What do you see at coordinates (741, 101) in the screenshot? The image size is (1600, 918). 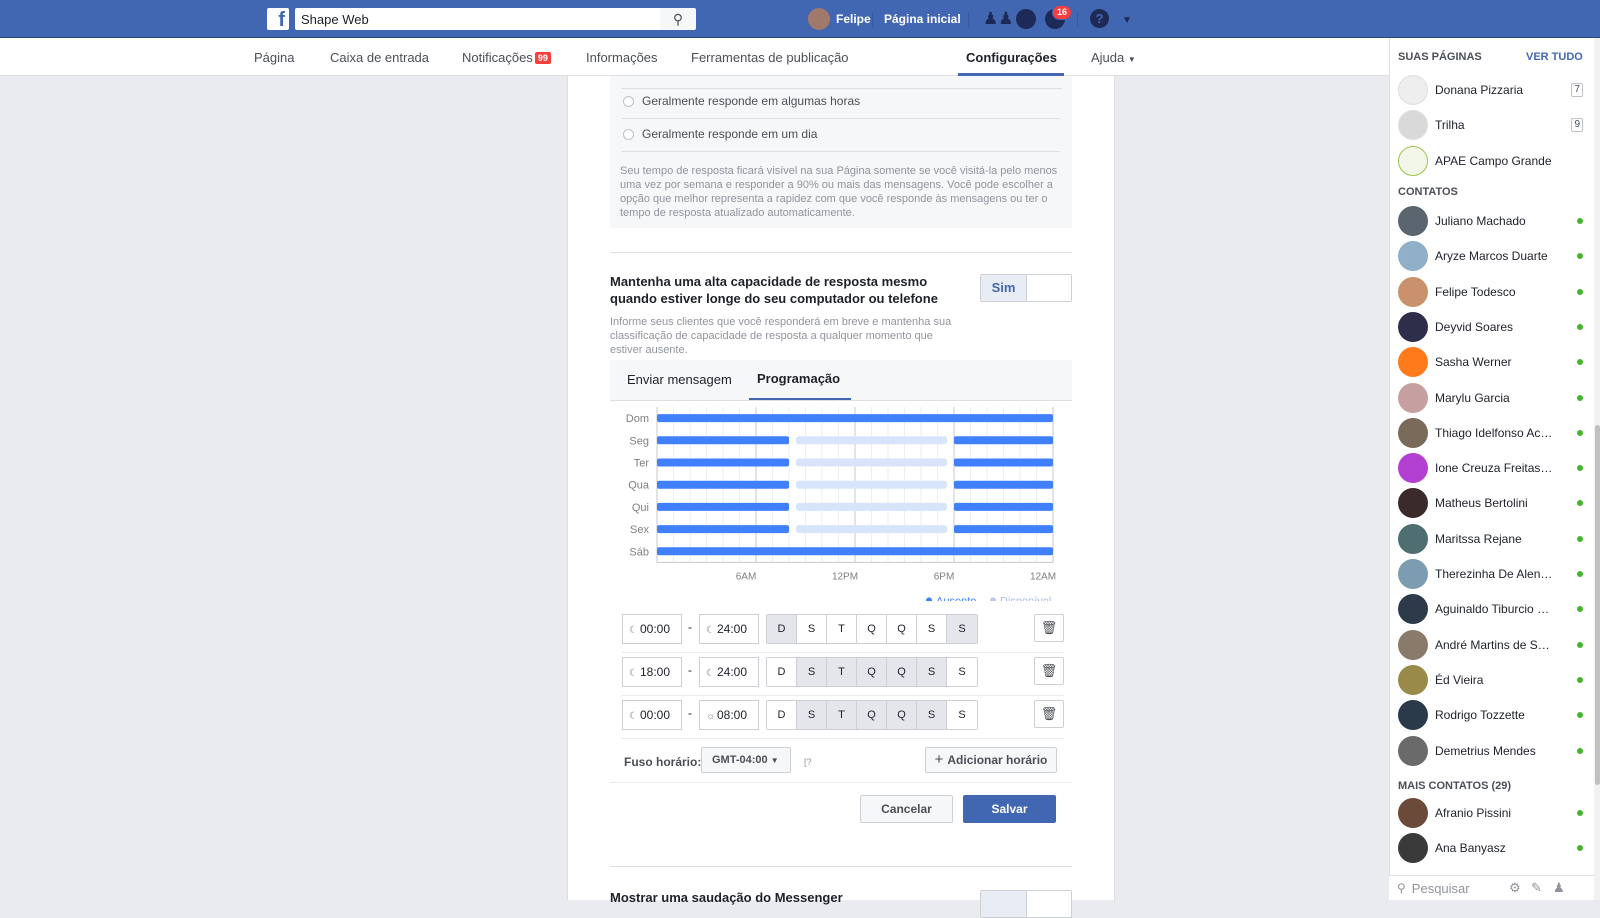 I see `radio-some-hours: Geralmente responde em algumas horas` at bounding box center [741, 101].